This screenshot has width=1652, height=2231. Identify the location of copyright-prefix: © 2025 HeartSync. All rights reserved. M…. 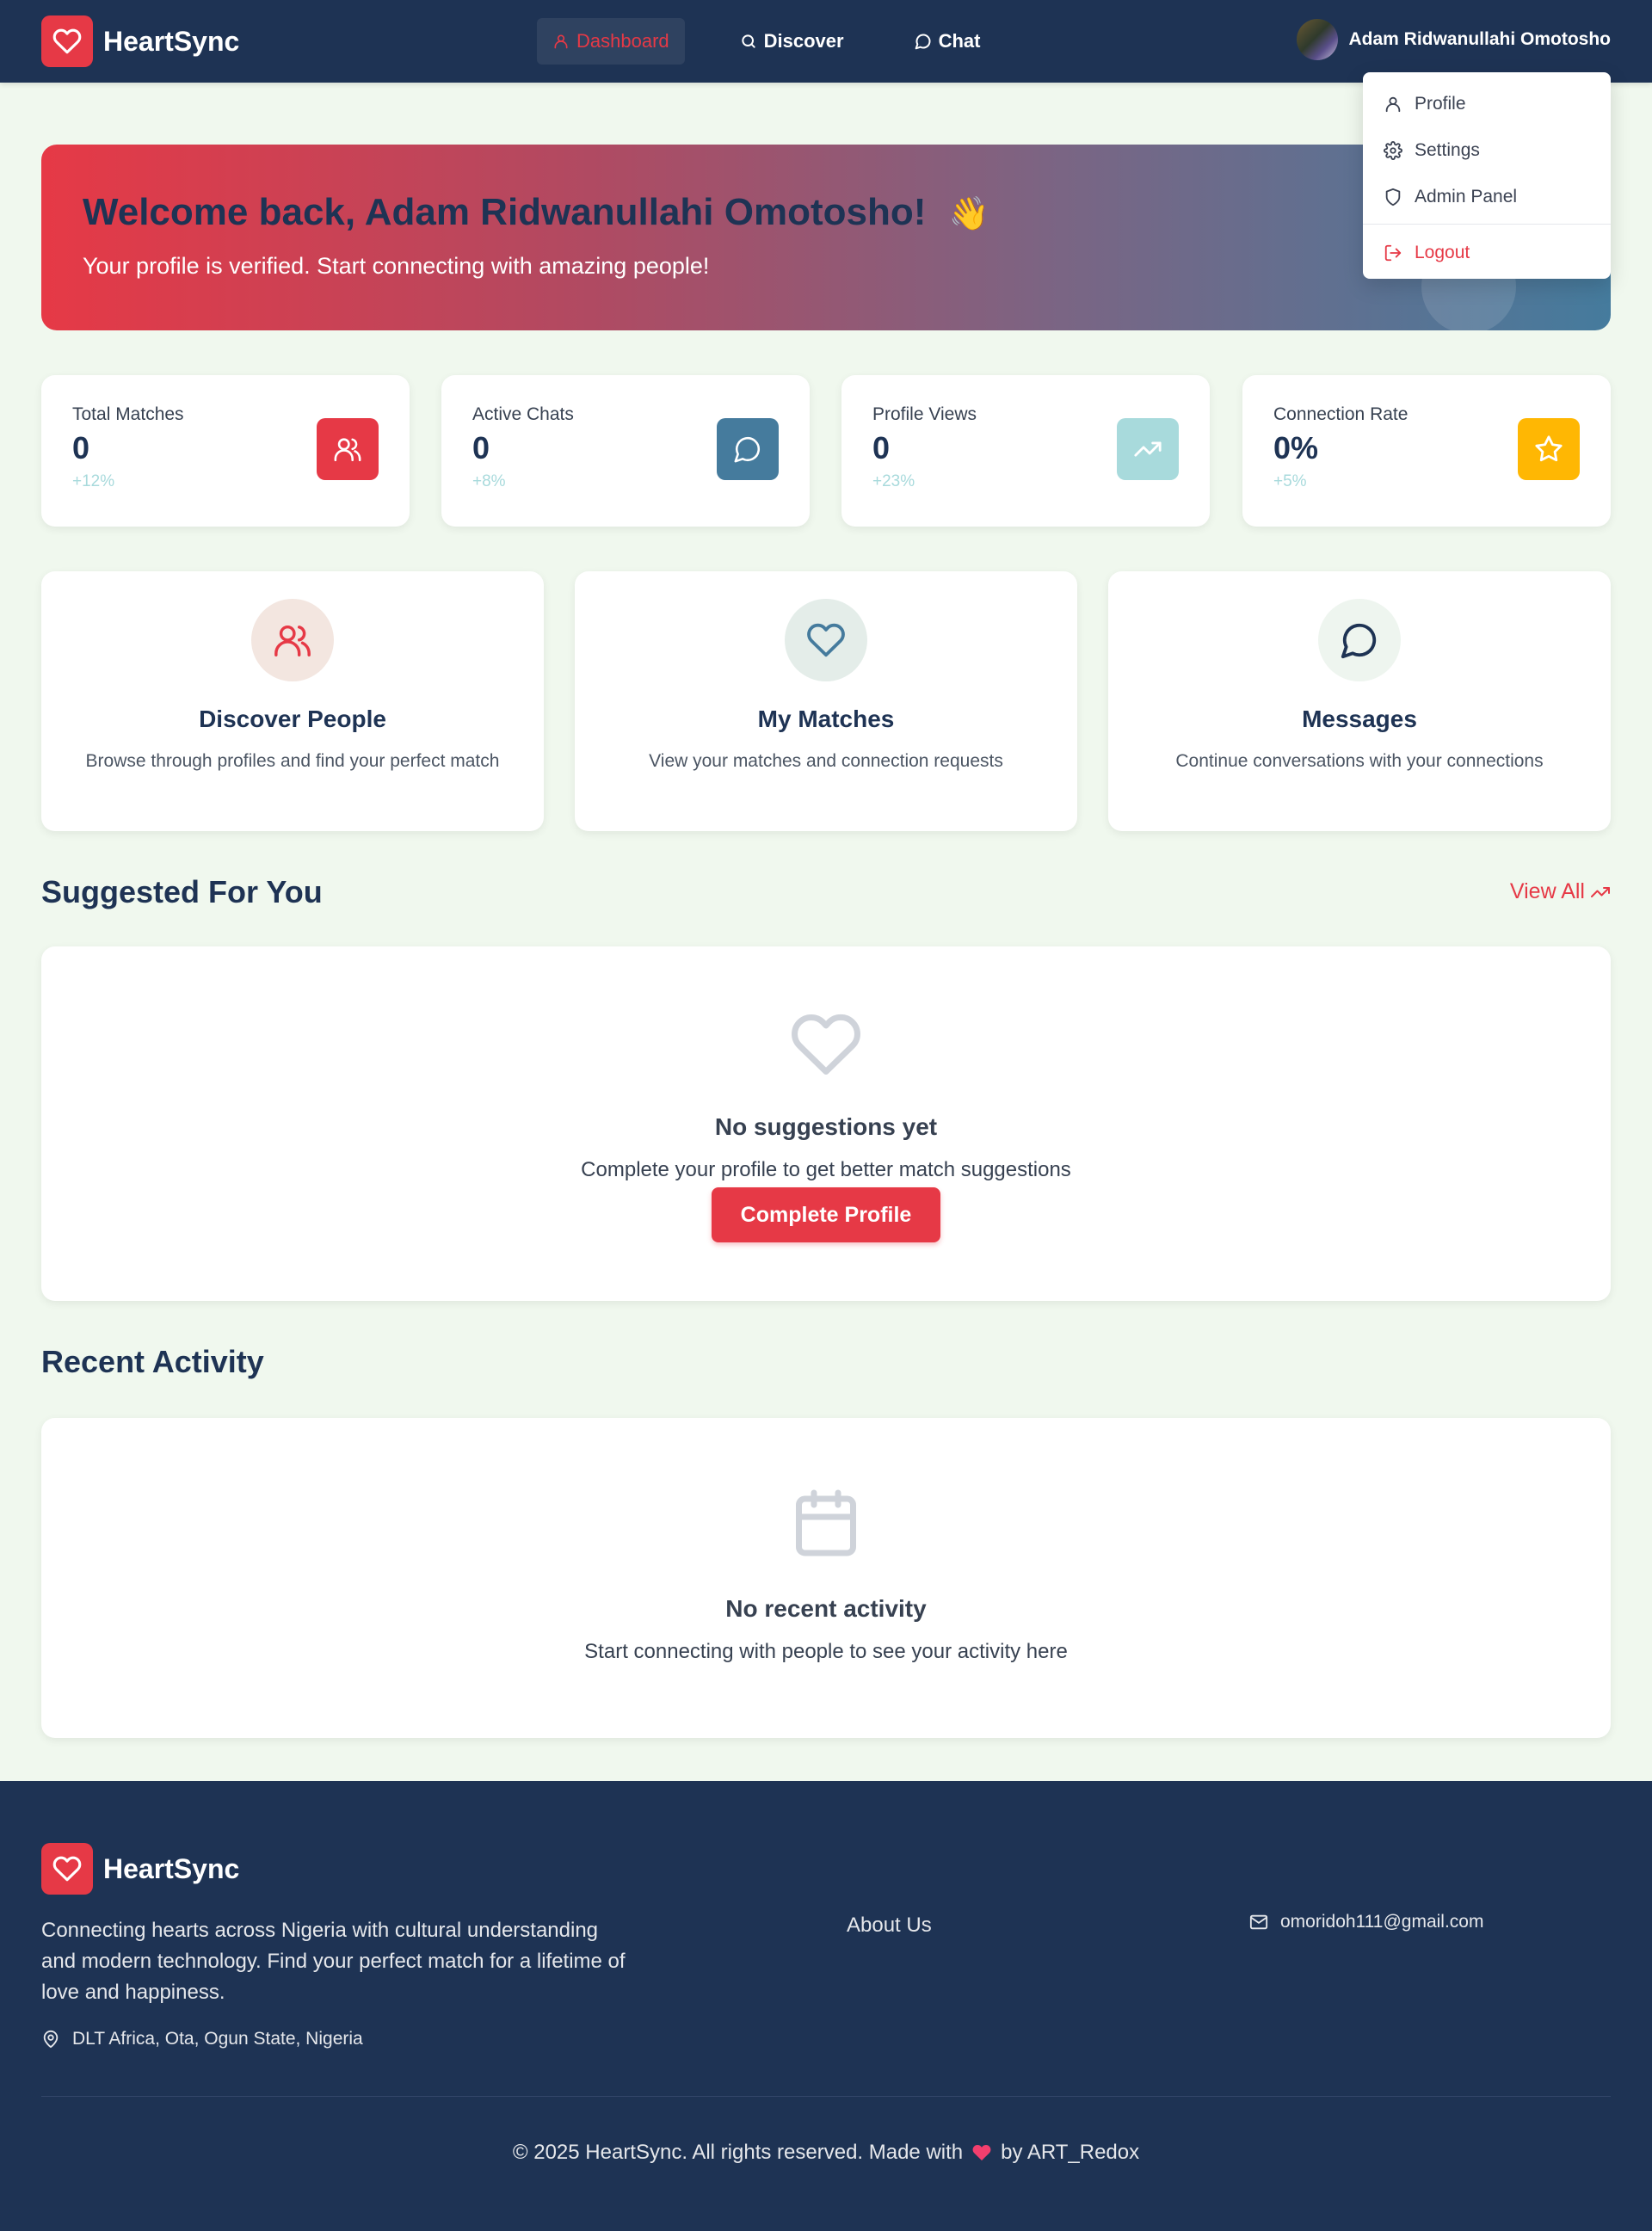
(738, 2152).